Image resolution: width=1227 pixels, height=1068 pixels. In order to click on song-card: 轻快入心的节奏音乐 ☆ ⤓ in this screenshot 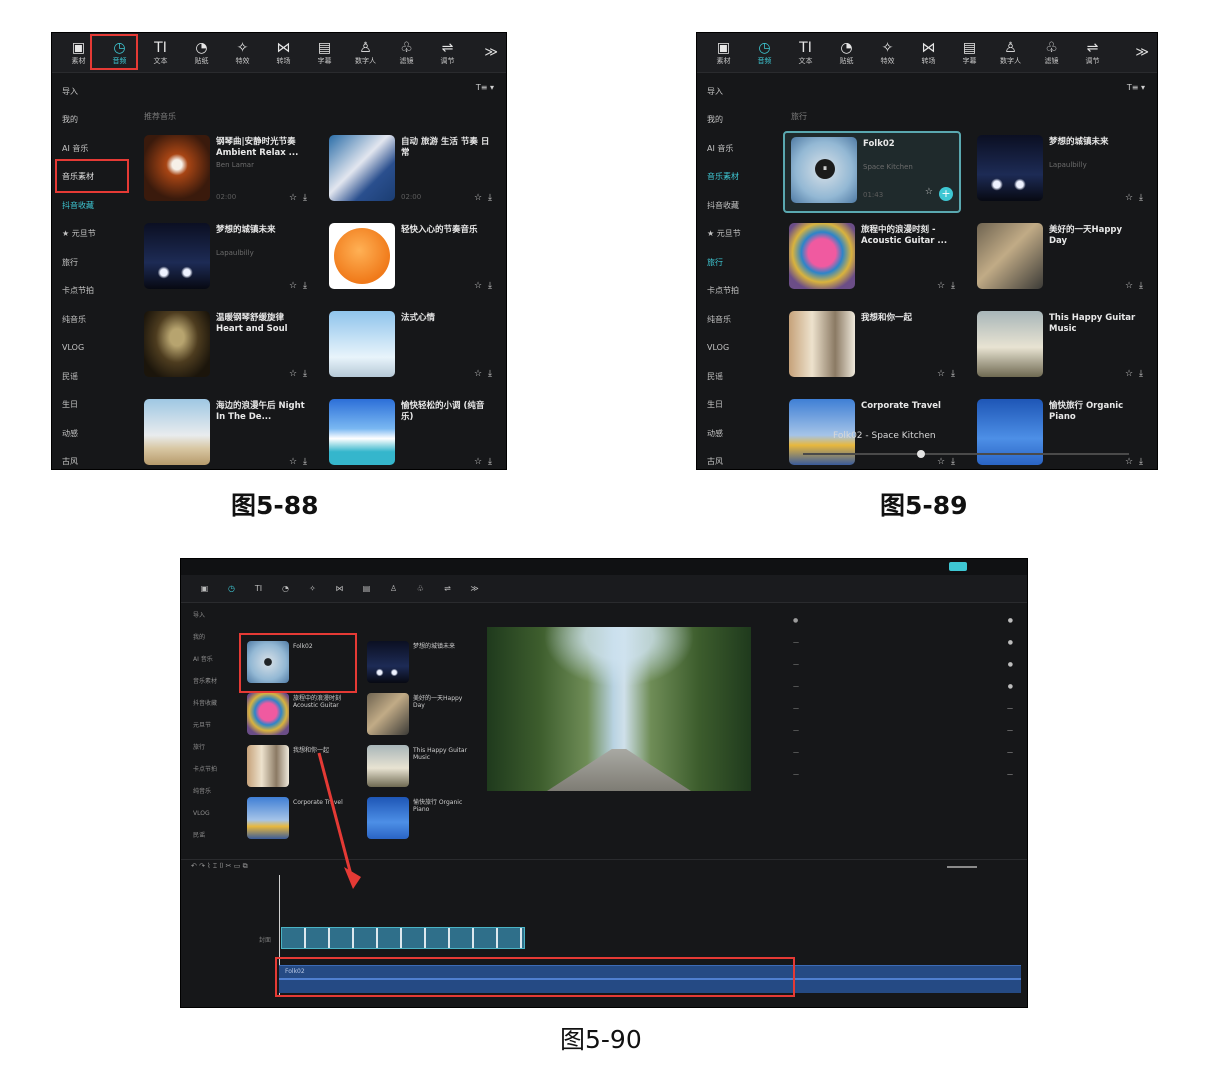, I will do `click(410, 260)`.